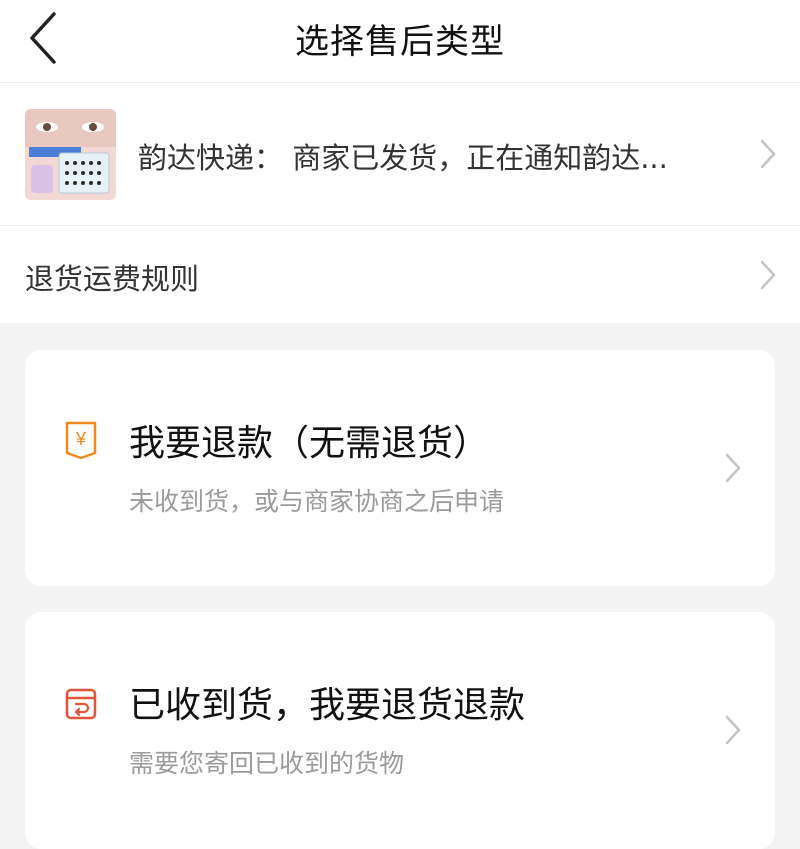 Image resolution: width=800 pixels, height=849 pixels. What do you see at coordinates (327, 705) in the screenshot?
I see `option-title: 已收到货，我要退货退款` at bounding box center [327, 705].